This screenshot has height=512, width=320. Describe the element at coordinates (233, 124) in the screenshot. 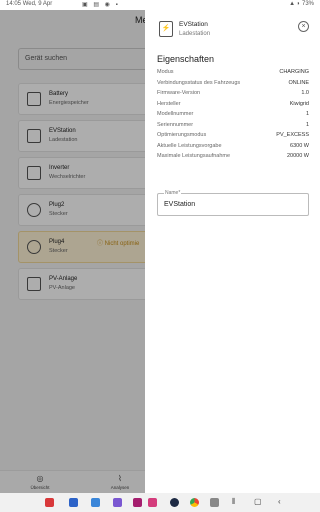

I see `property-row: Seriennummer 1` at that location.